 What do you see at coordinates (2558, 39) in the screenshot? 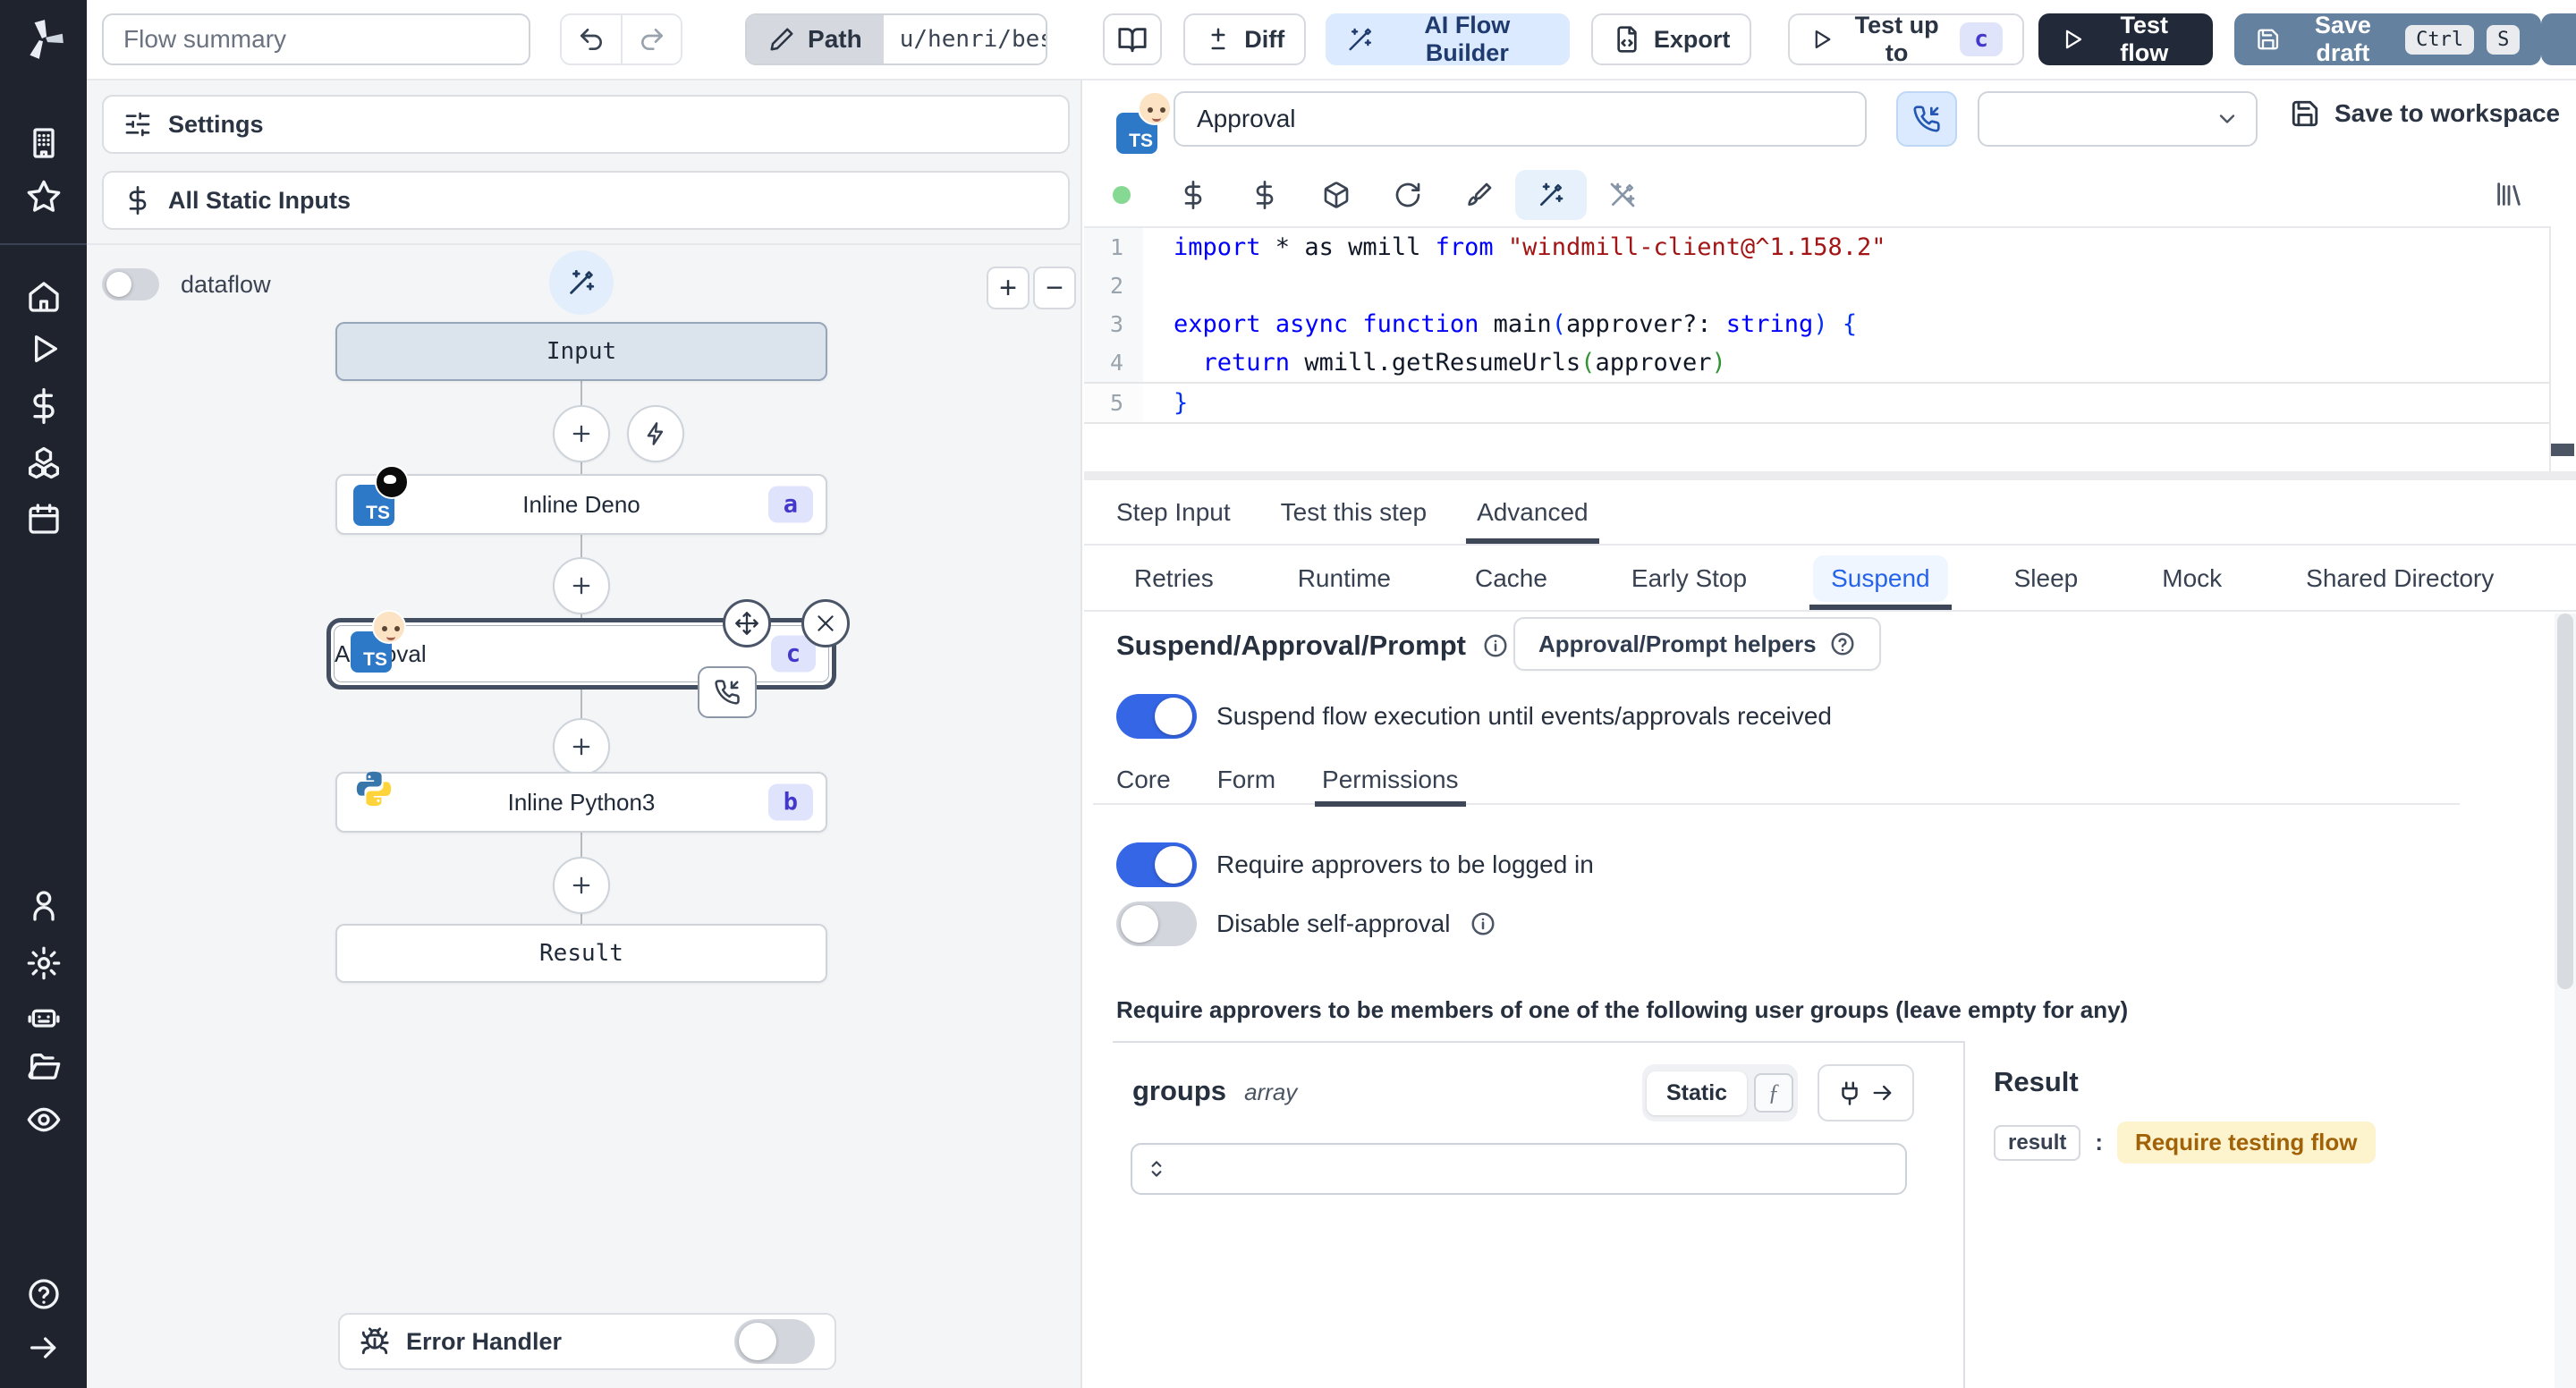
I see `deploy-button-partial` at bounding box center [2558, 39].